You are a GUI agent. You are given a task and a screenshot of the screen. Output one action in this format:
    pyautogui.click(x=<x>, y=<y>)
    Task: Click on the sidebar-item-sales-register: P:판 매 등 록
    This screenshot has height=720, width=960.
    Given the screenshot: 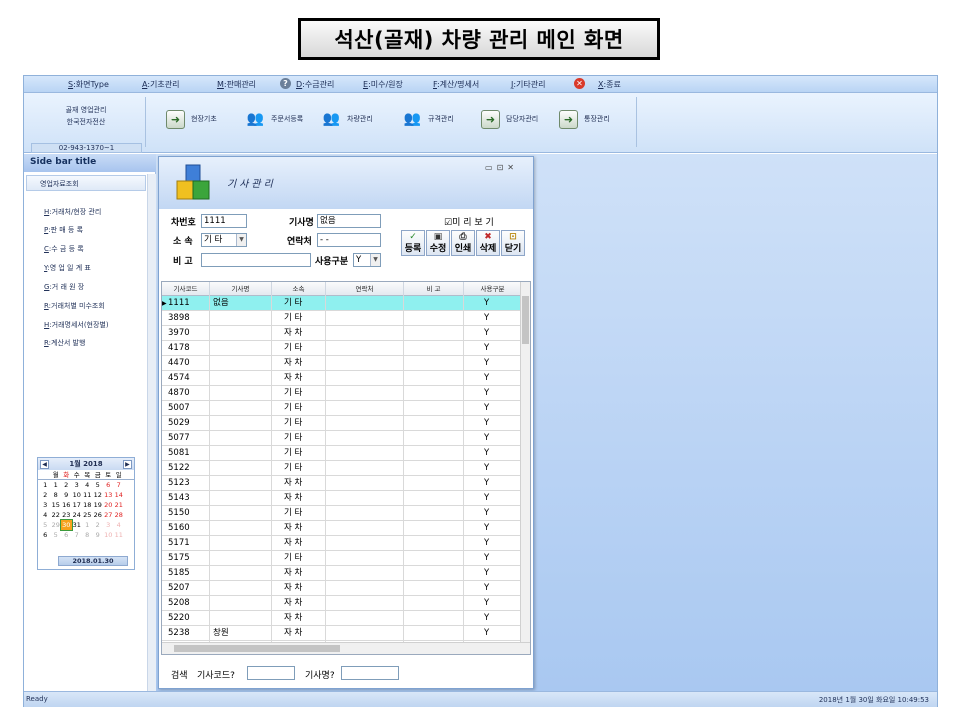 What is the action you would take?
    pyautogui.click(x=63, y=230)
    